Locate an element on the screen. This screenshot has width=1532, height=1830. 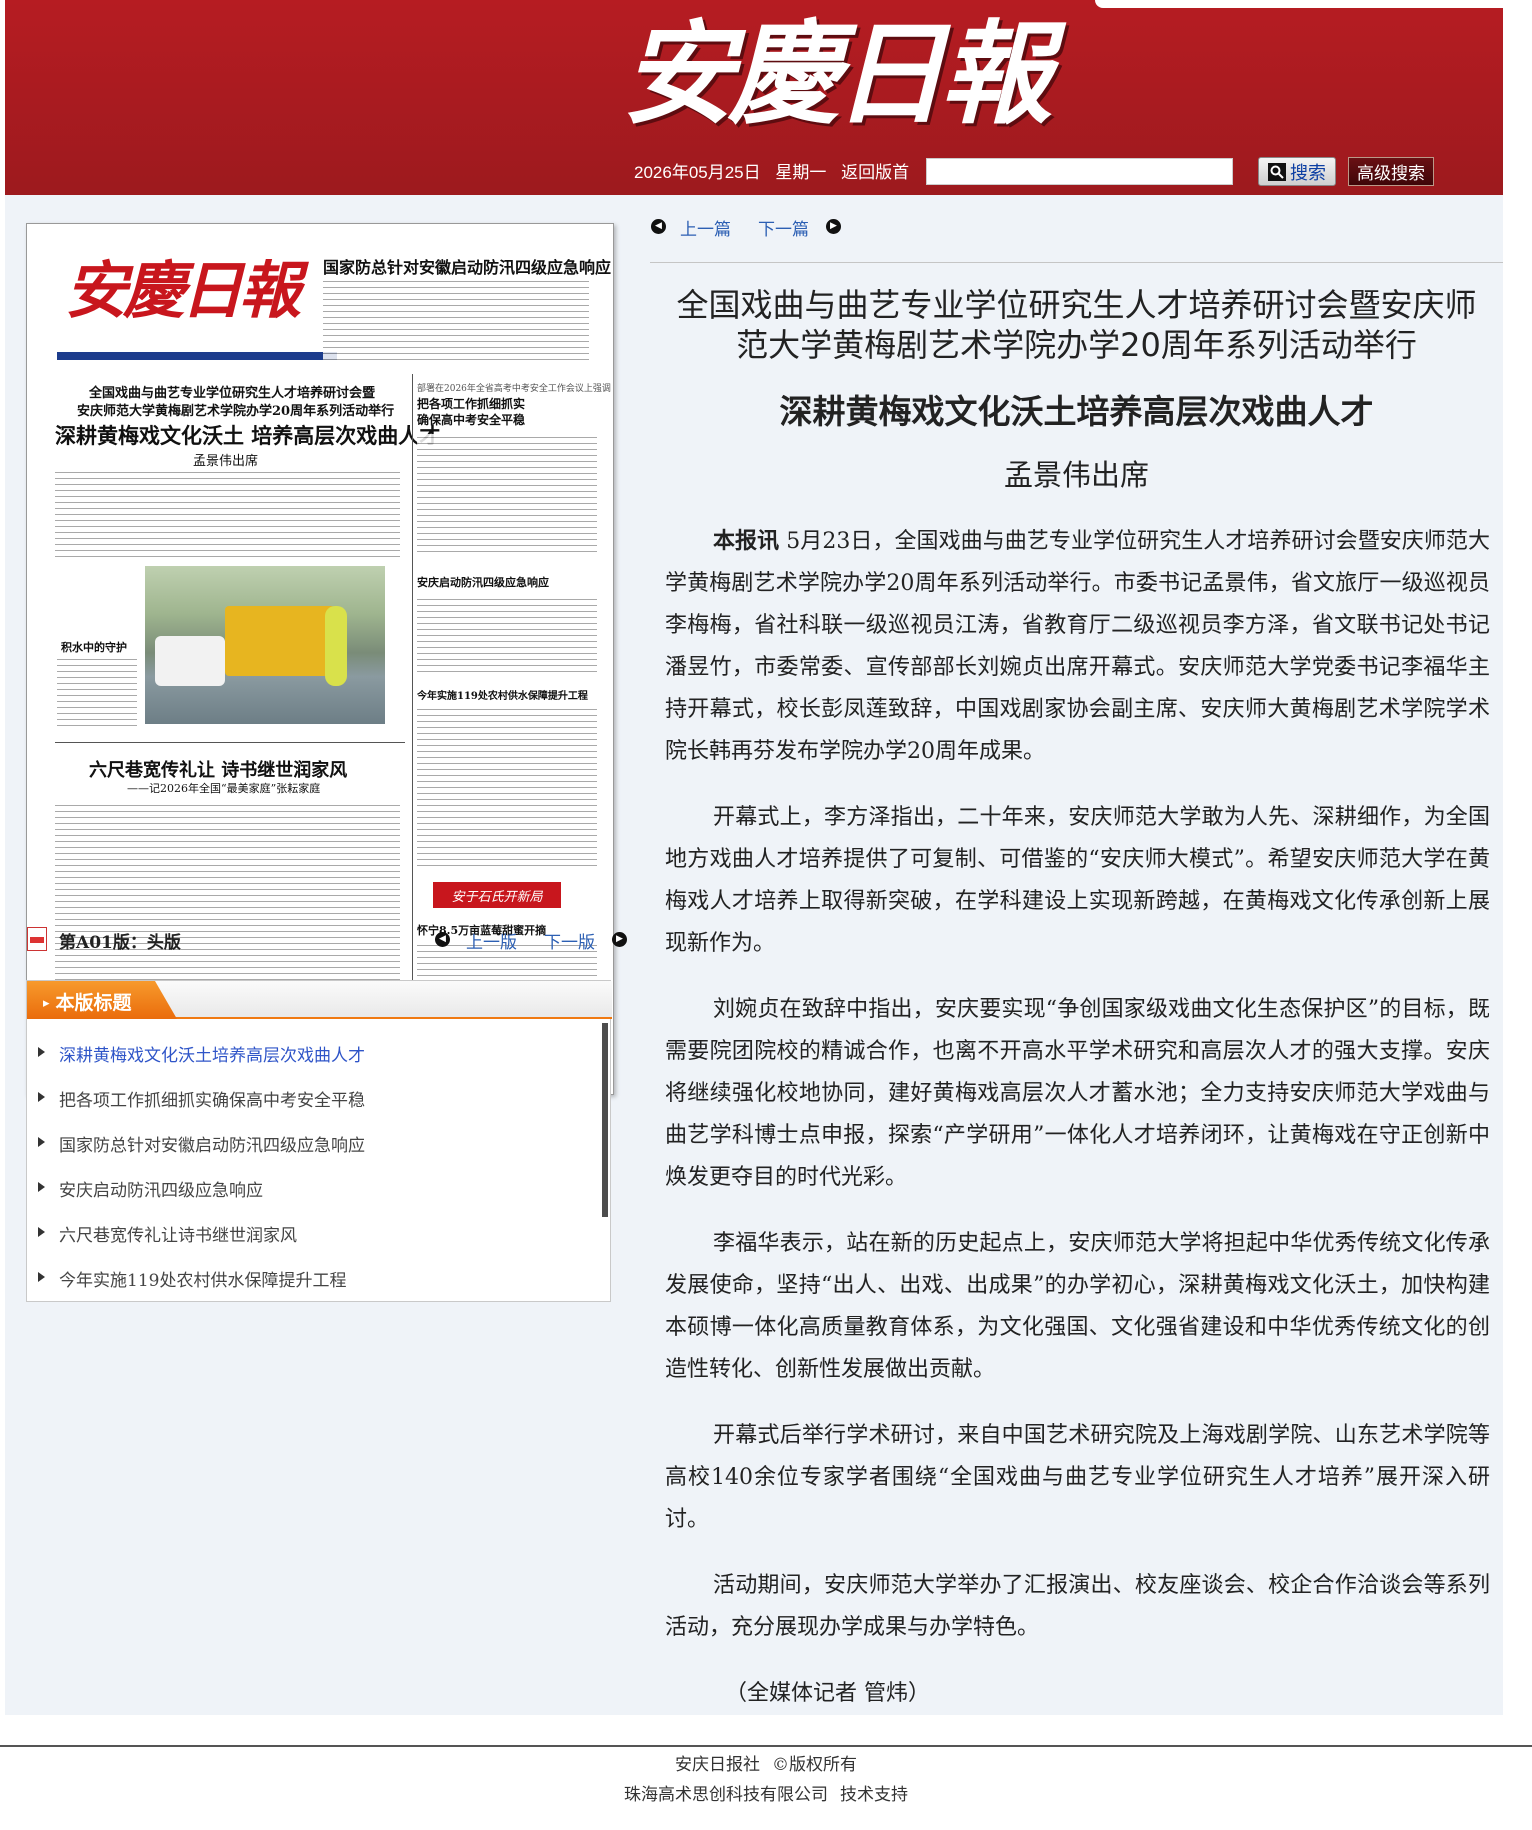
next-article-link: 下一篇 is located at coordinates (783, 227).